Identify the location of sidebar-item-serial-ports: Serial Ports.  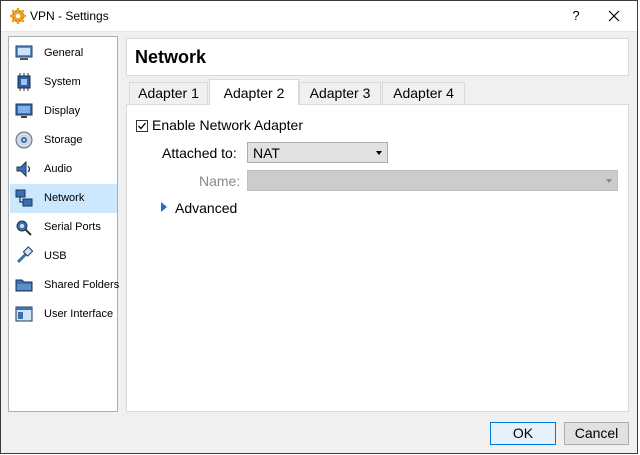
(63, 227).